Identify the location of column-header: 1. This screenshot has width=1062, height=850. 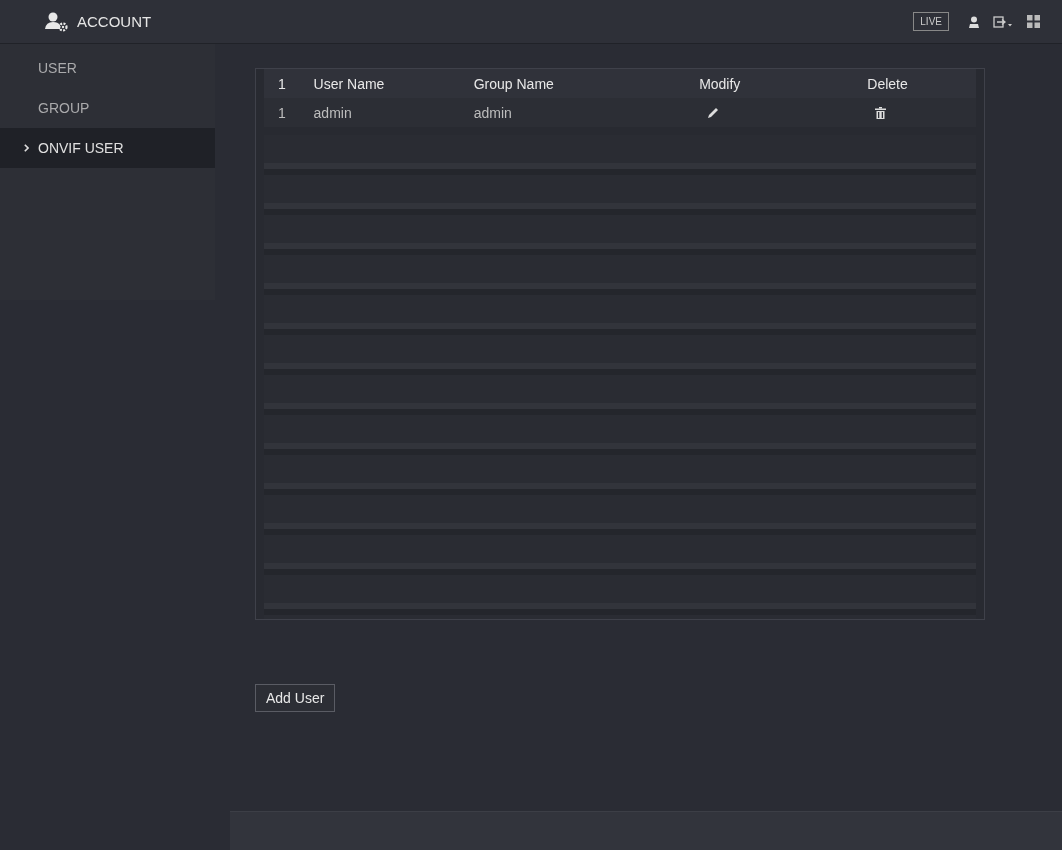
(282, 83).